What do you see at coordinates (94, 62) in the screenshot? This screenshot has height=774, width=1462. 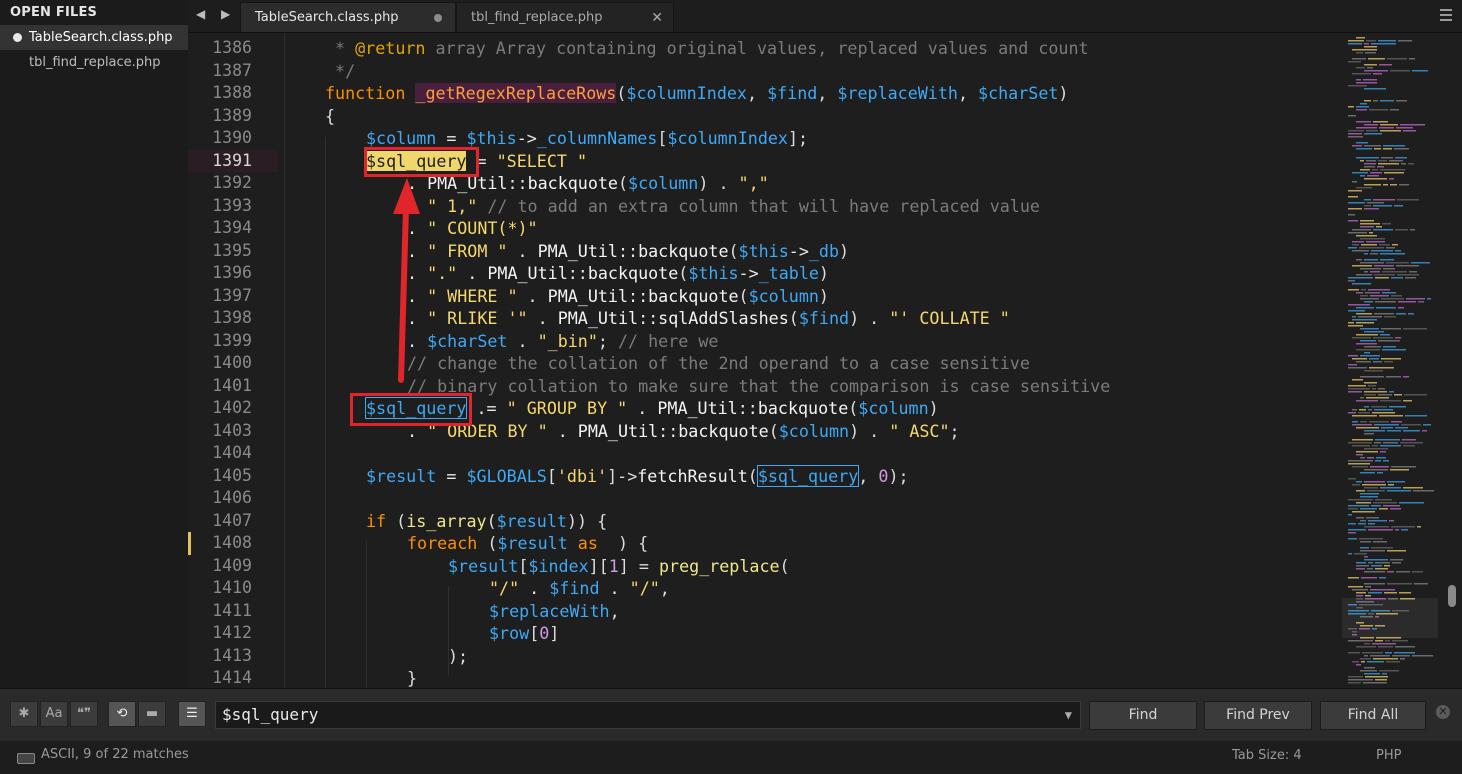 I see `sidebar-file-tbl-find-replace: tbl_find_replace.php` at bounding box center [94, 62].